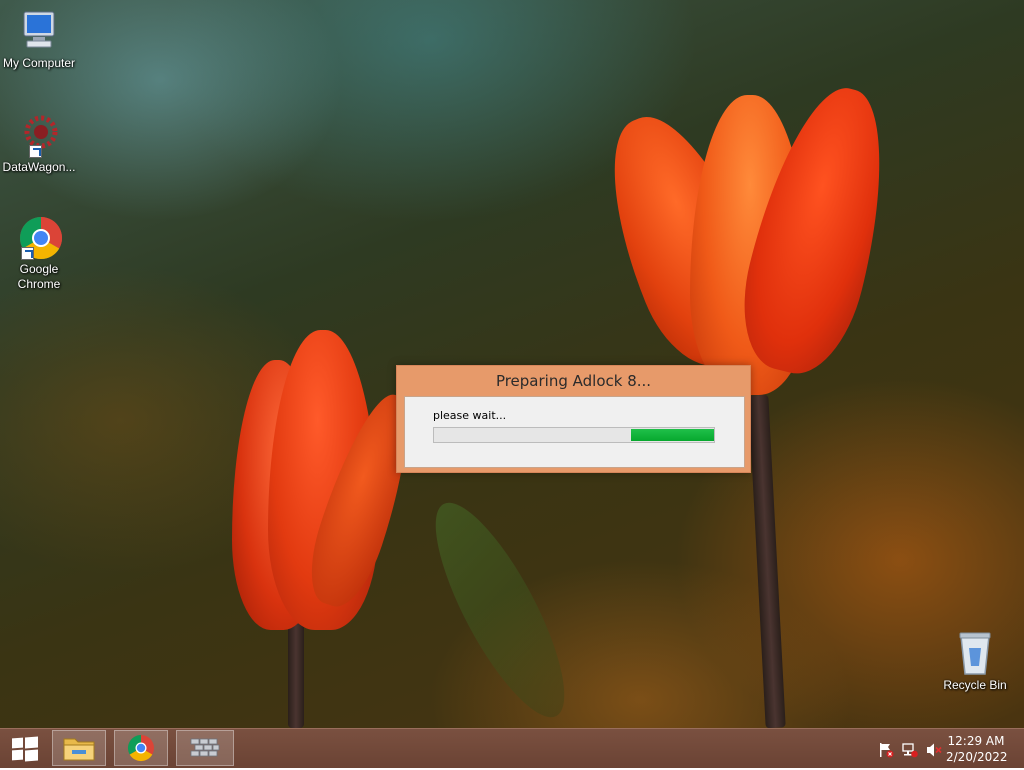 The image size is (1024, 770). What do you see at coordinates (39, 276) in the screenshot?
I see `desktop-icon-label: Google Chrome` at bounding box center [39, 276].